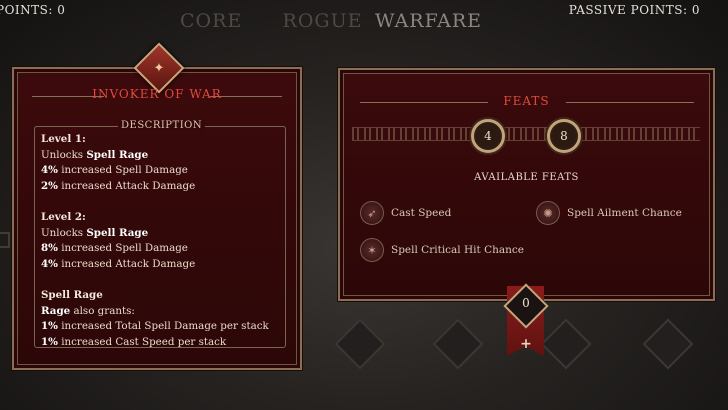 The image size is (728, 410). What do you see at coordinates (225, 21) in the screenshot?
I see `tab-core: CORE` at bounding box center [225, 21].